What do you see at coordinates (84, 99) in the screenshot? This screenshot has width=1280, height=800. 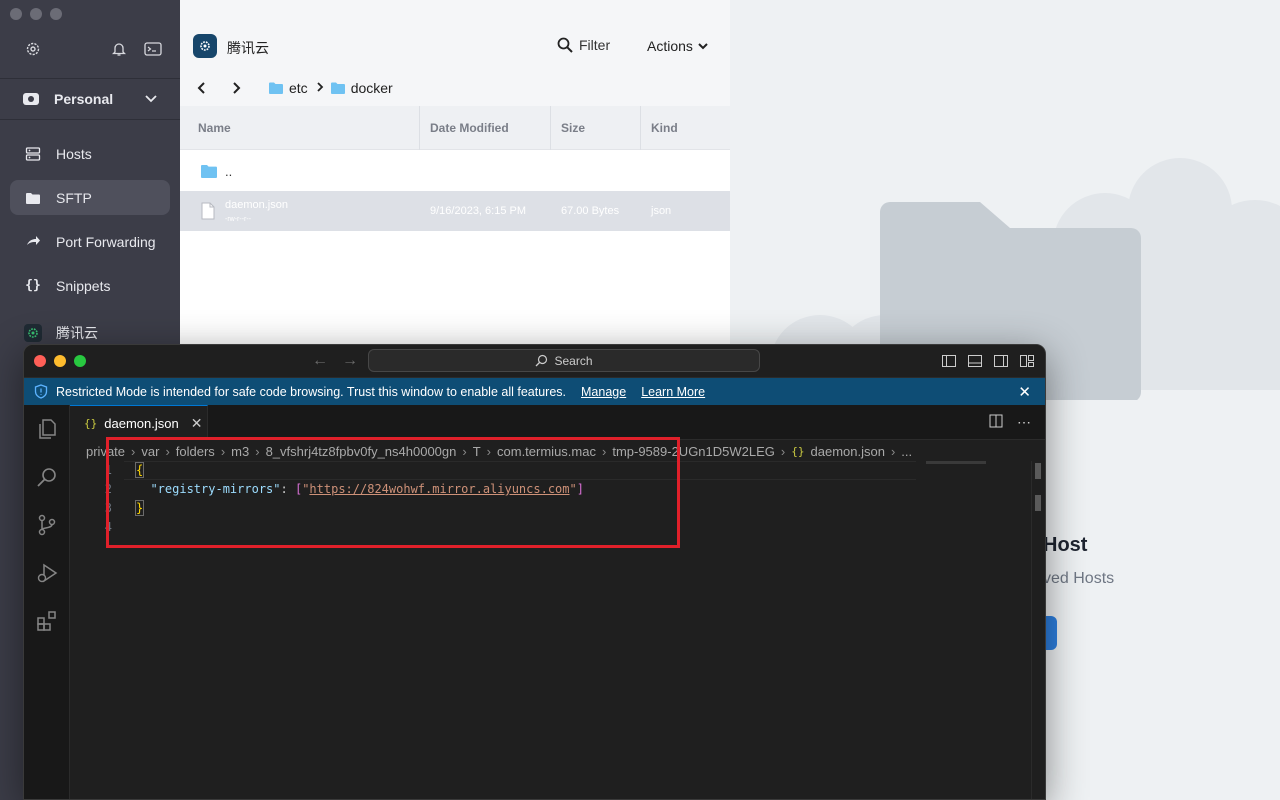 I see `vault-label: Personal` at bounding box center [84, 99].